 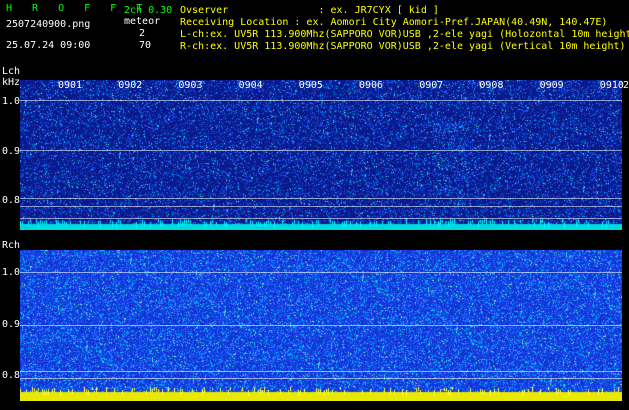 I want to click on datetime: 25.07.24 09:00, so click(x=48, y=45).